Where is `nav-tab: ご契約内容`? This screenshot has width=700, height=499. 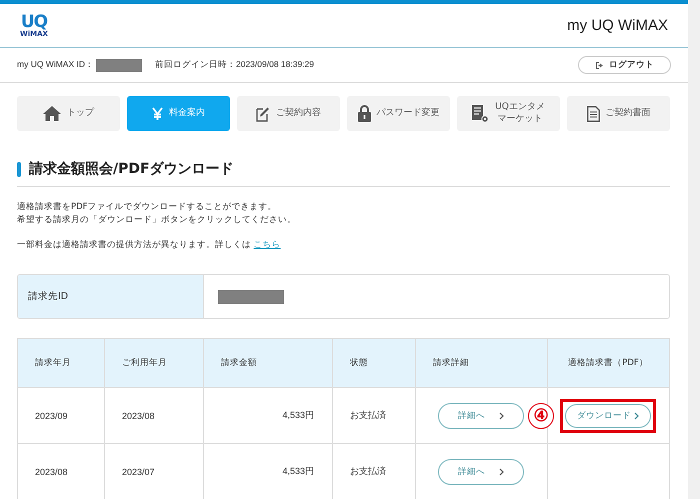 nav-tab: ご契約内容 is located at coordinates (288, 113).